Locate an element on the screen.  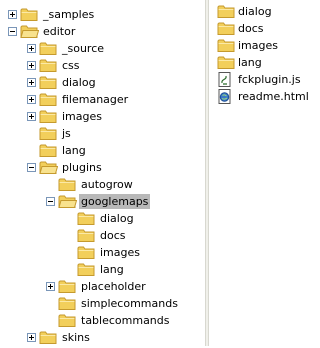
tree-item-plugins: plugins is located at coordinates (102, 167).